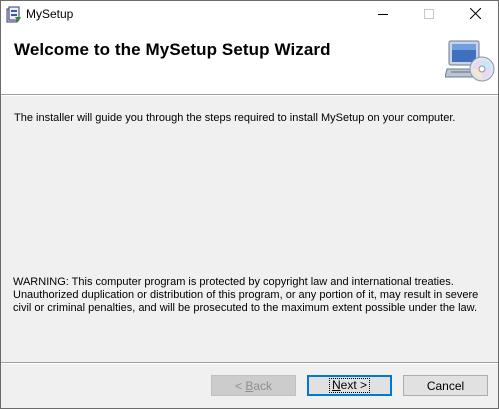  What do you see at coordinates (172, 49) in the screenshot?
I see `wizard-title: Welcome to the MySetup Setup Wizard` at bounding box center [172, 49].